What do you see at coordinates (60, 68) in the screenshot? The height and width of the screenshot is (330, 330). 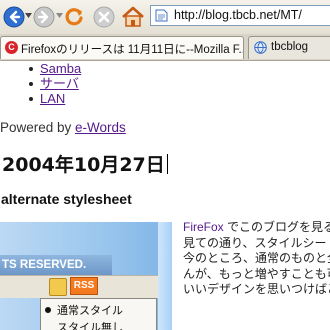 I see `category-link-samba: Samba` at bounding box center [60, 68].